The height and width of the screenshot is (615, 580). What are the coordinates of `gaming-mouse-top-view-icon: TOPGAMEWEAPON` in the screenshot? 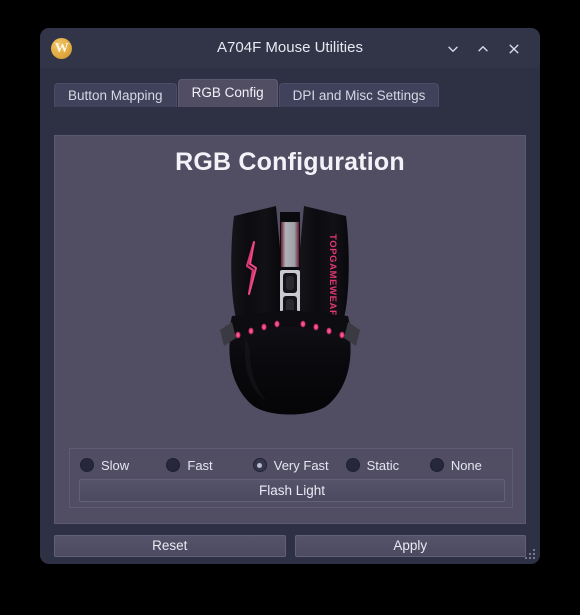 It's located at (290, 310).